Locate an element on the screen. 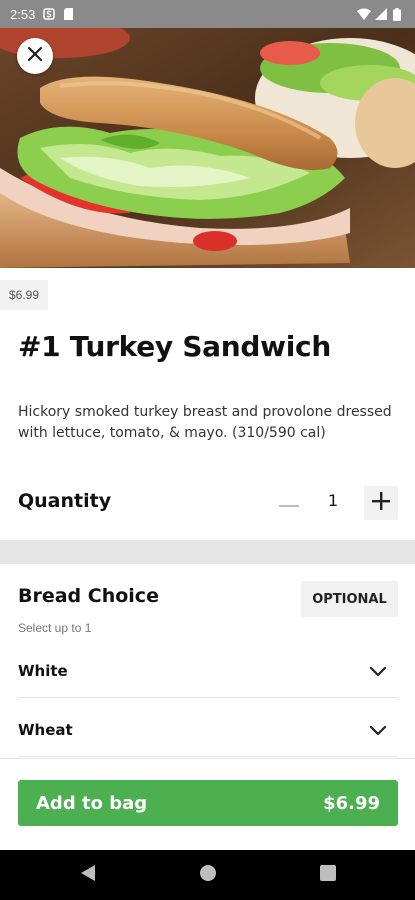  price-chip: $6.99 is located at coordinates (24, 295).